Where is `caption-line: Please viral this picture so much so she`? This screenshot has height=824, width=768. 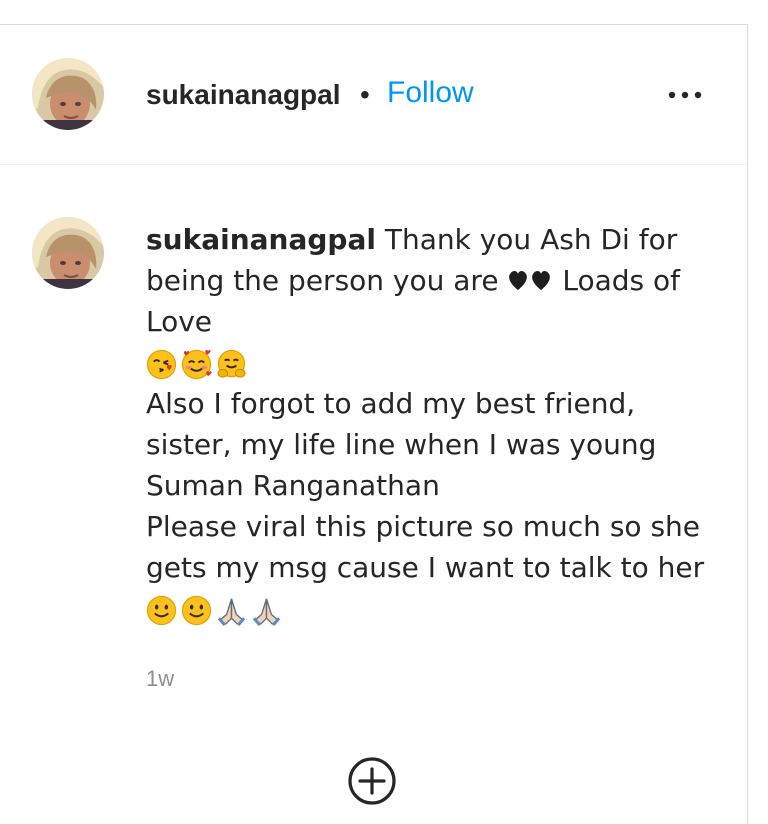
caption-line: Please viral this picture so much so she is located at coordinates (423, 526).